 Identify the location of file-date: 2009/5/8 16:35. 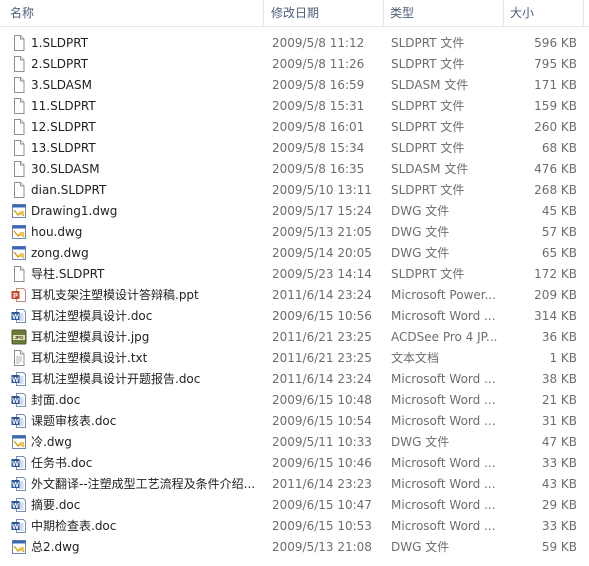
(318, 169).